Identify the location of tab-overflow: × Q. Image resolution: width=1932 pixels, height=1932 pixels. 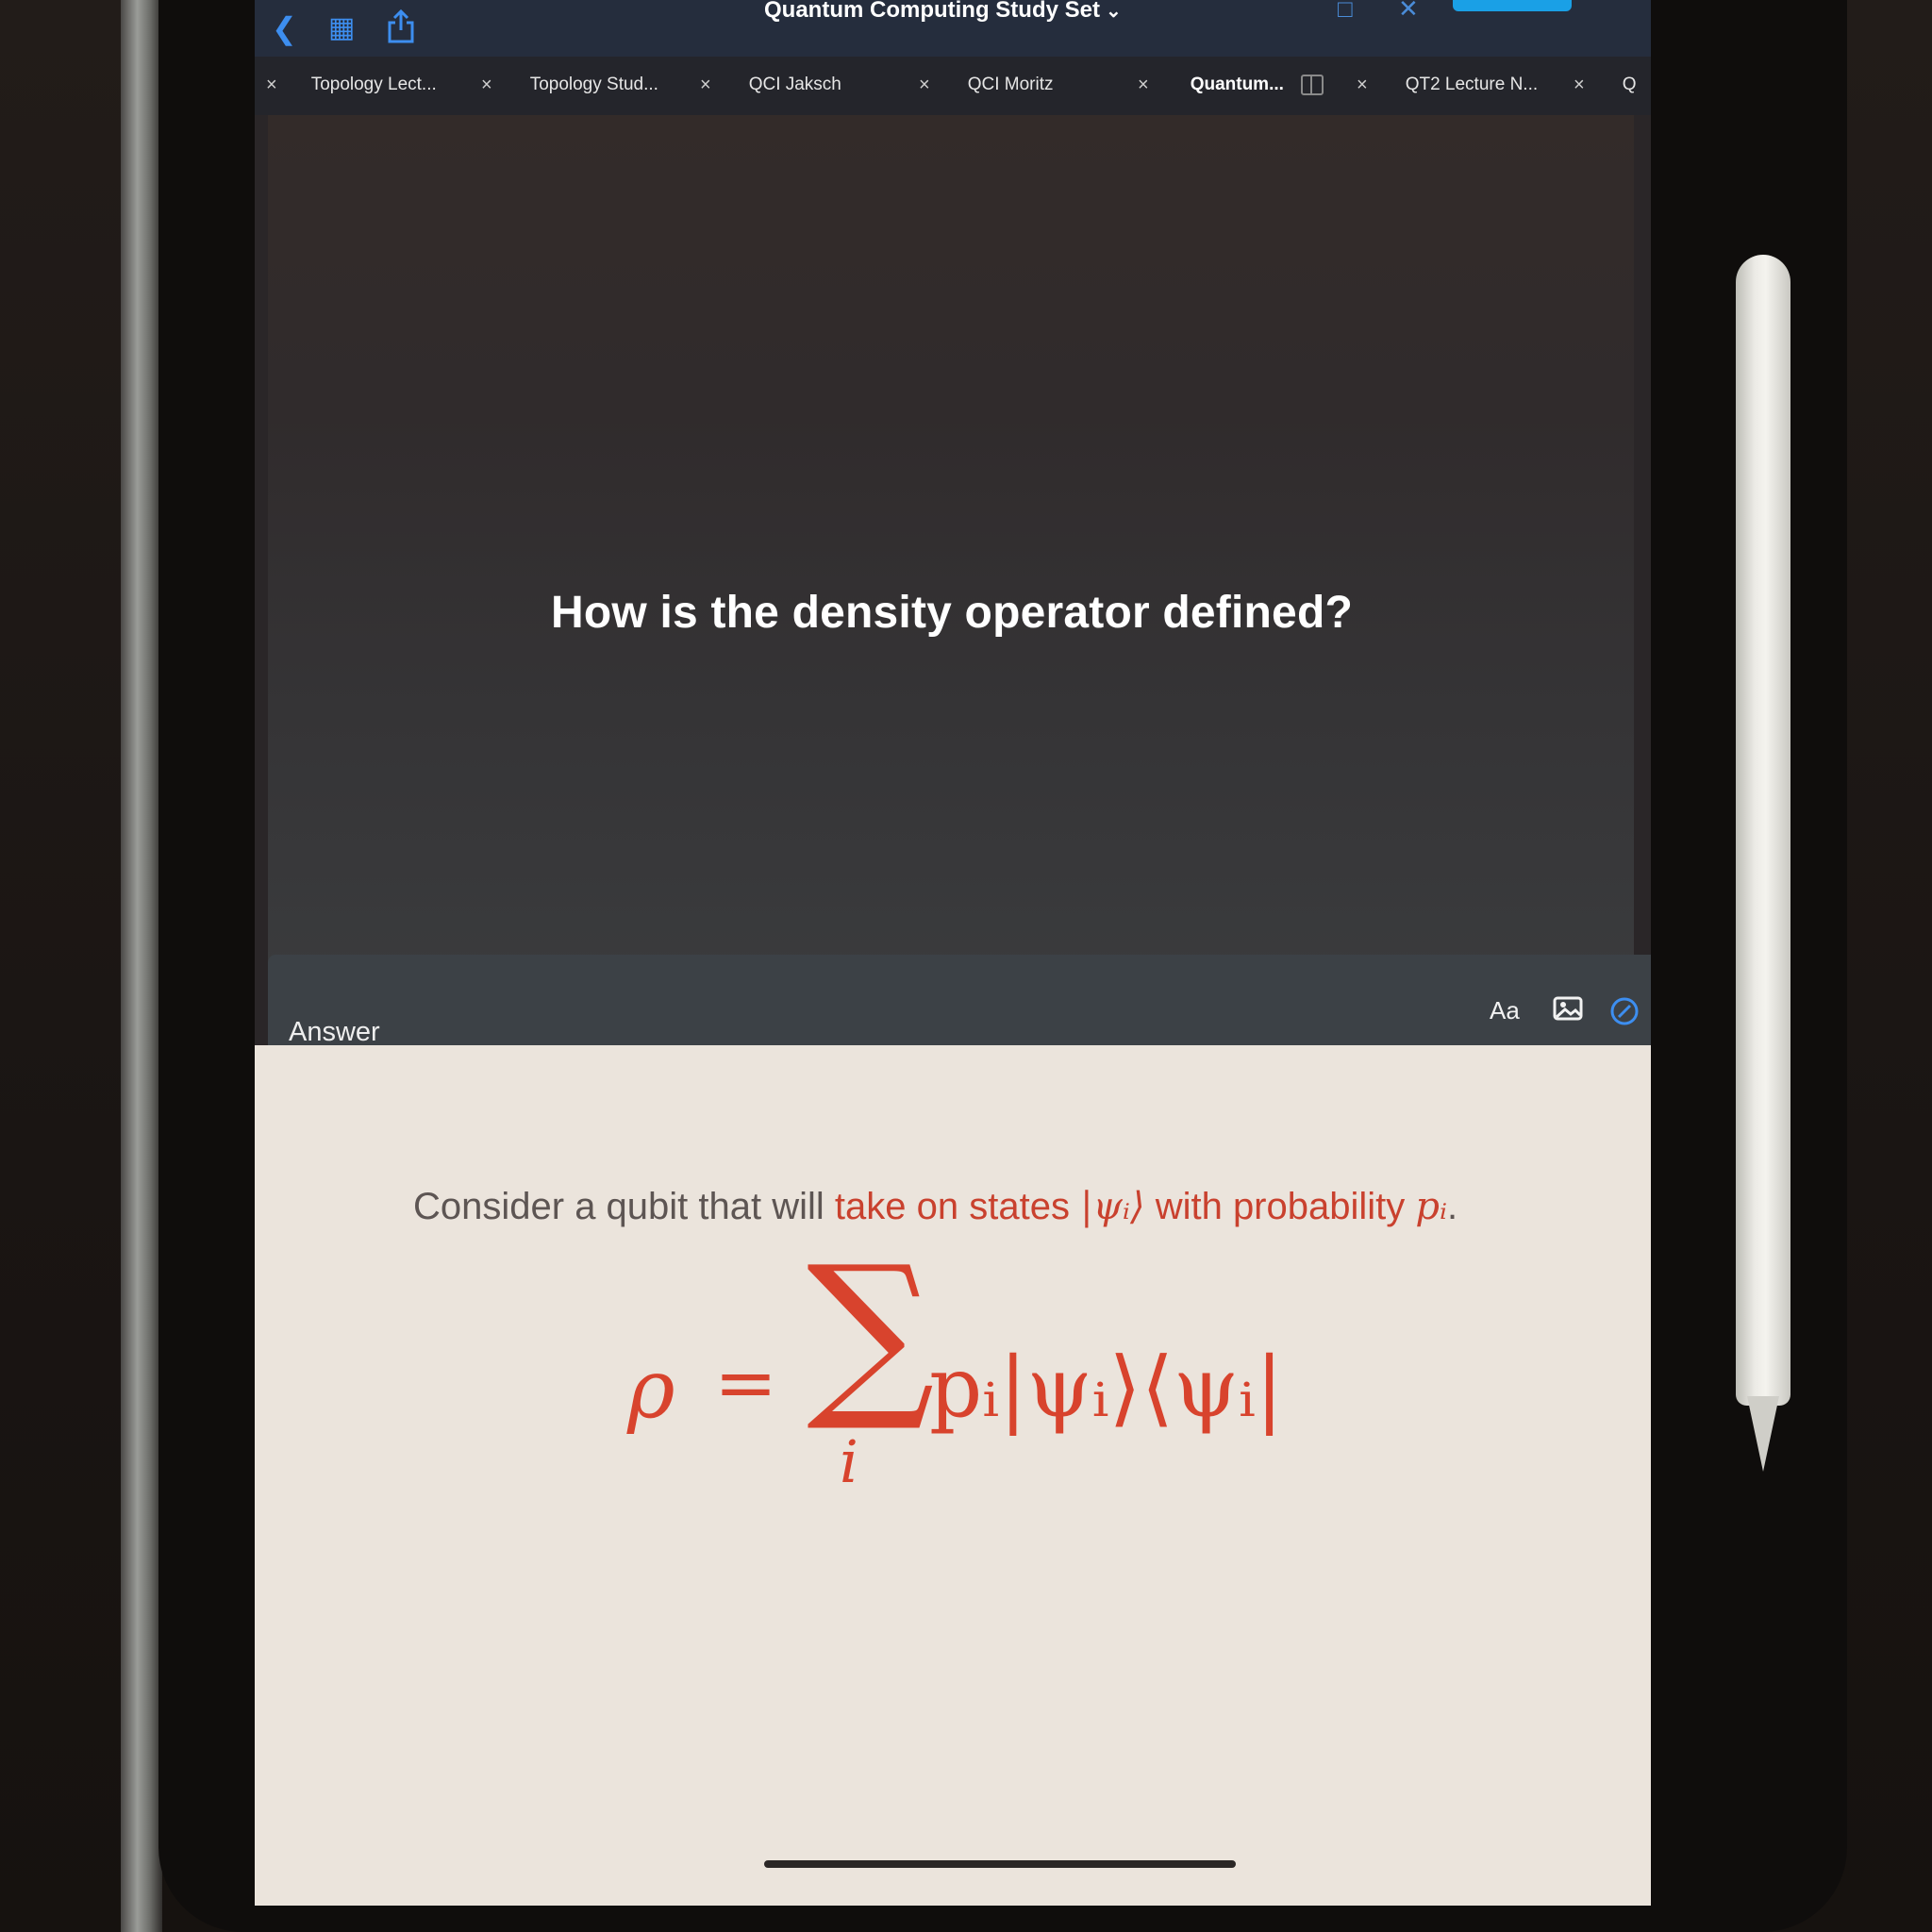
(1605, 85).